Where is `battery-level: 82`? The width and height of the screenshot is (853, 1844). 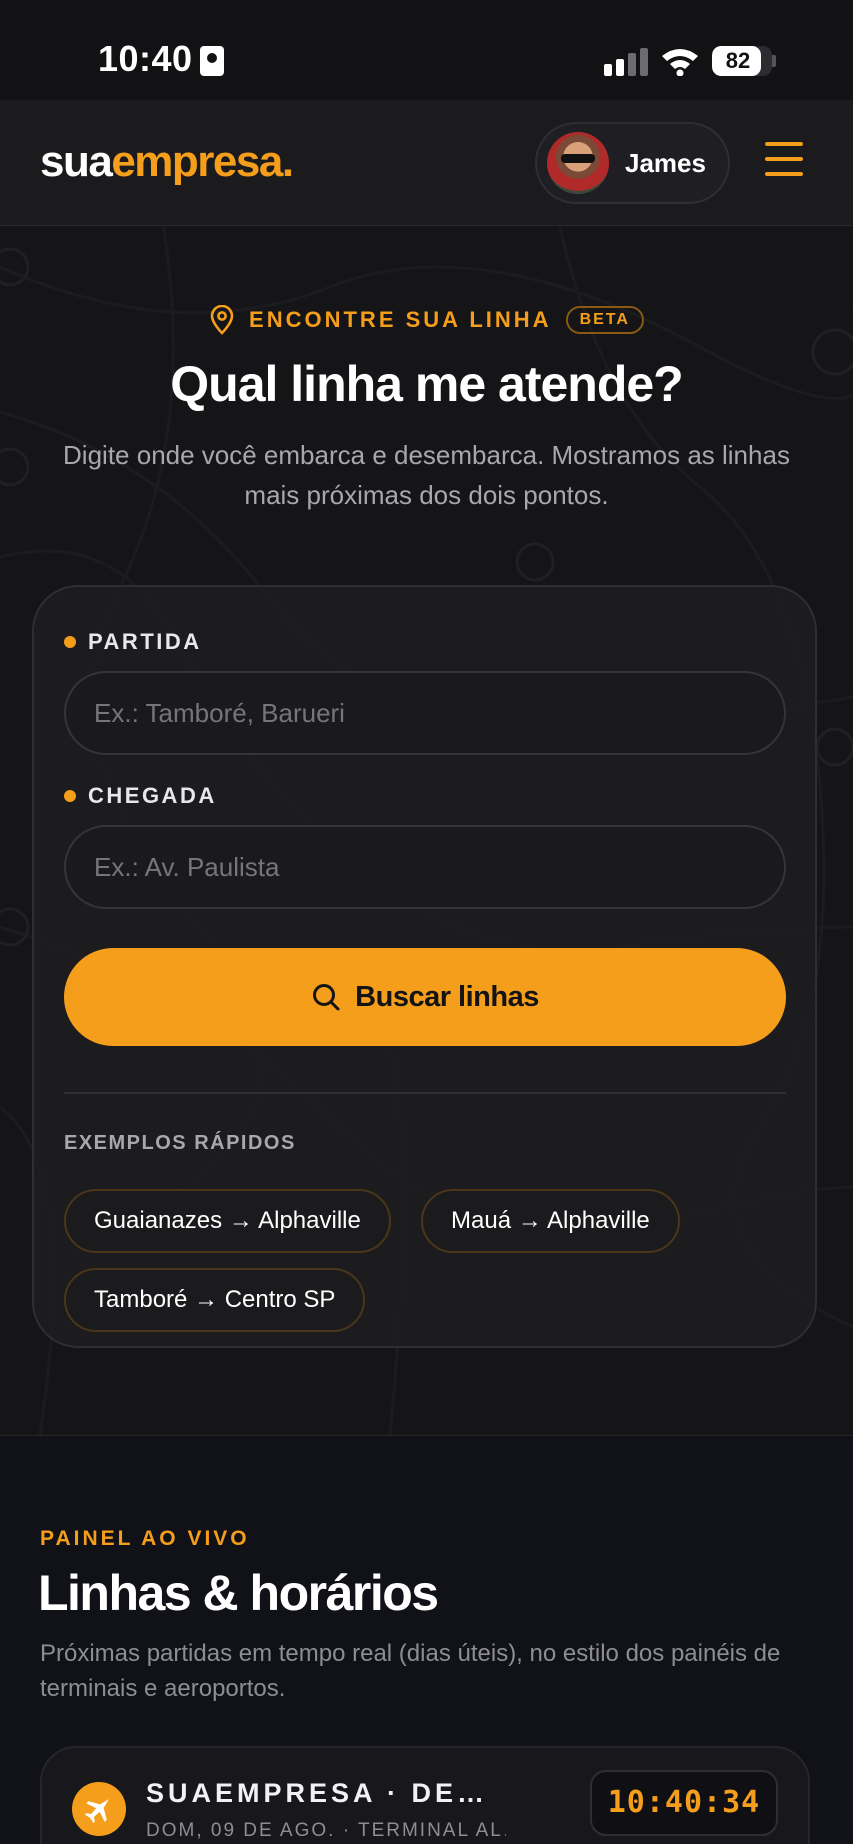
battery-level: 82 is located at coordinates (738, 60).